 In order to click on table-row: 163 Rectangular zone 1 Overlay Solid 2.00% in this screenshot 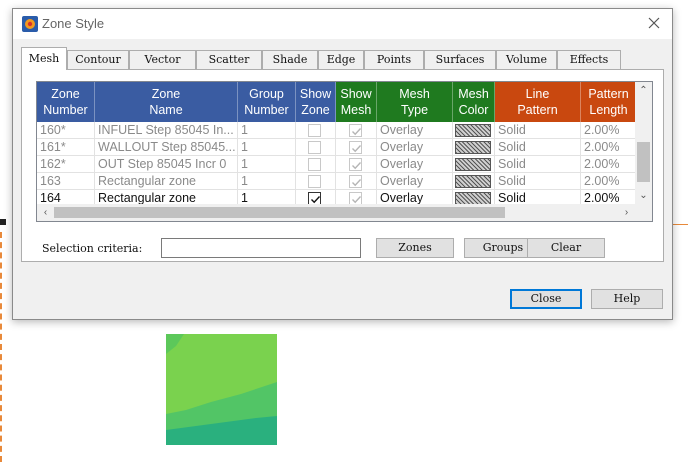, I will do `click(337, 181)`.